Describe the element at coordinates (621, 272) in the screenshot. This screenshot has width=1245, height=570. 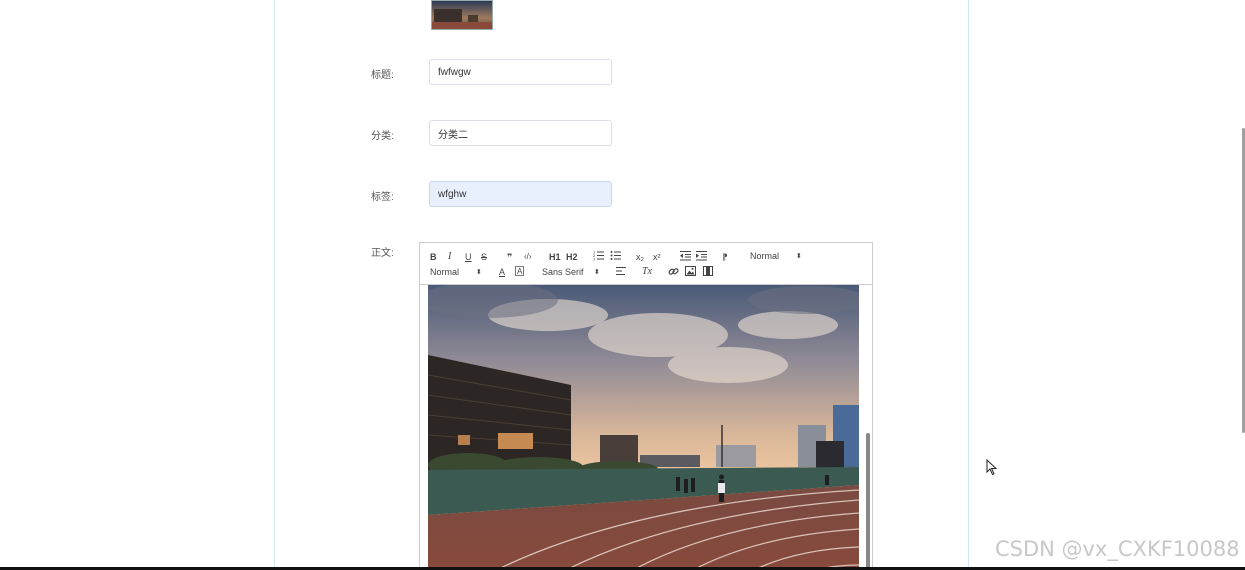
I see `align-left-icon` at that location.